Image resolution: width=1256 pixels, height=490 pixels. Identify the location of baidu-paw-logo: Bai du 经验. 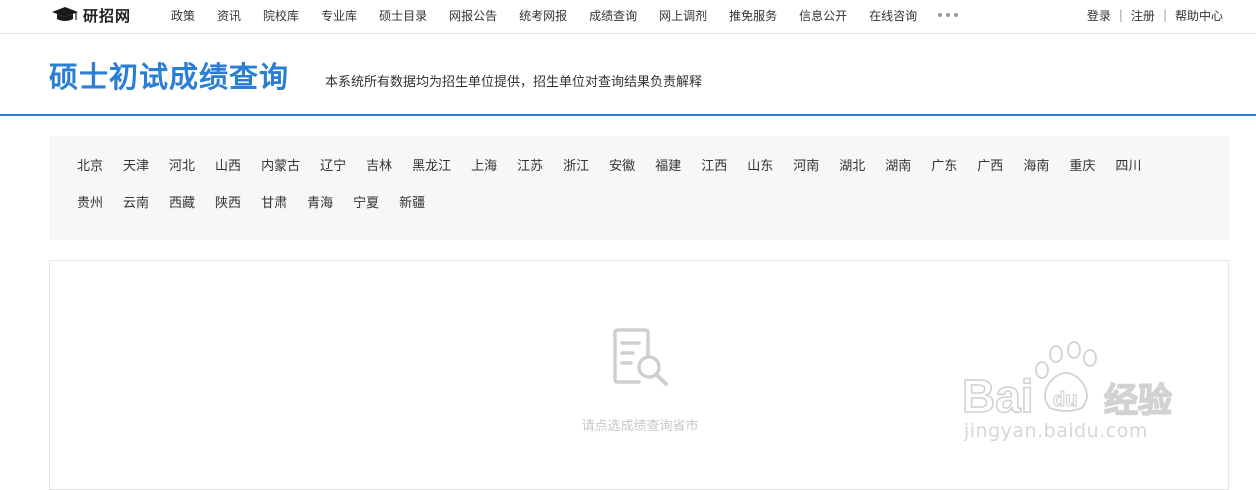
(1067, 380).